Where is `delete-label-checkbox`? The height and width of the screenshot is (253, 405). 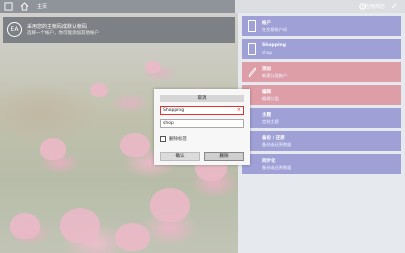
delete-label-checkbox is located at coordinates (163, 139).